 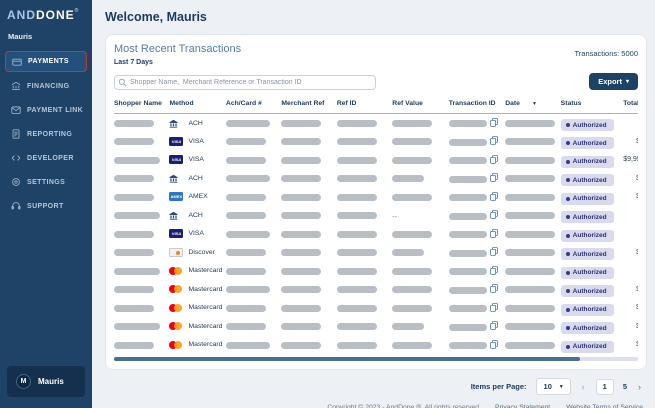 I want to click on status-dot-icon, so click(x=567, y=235).